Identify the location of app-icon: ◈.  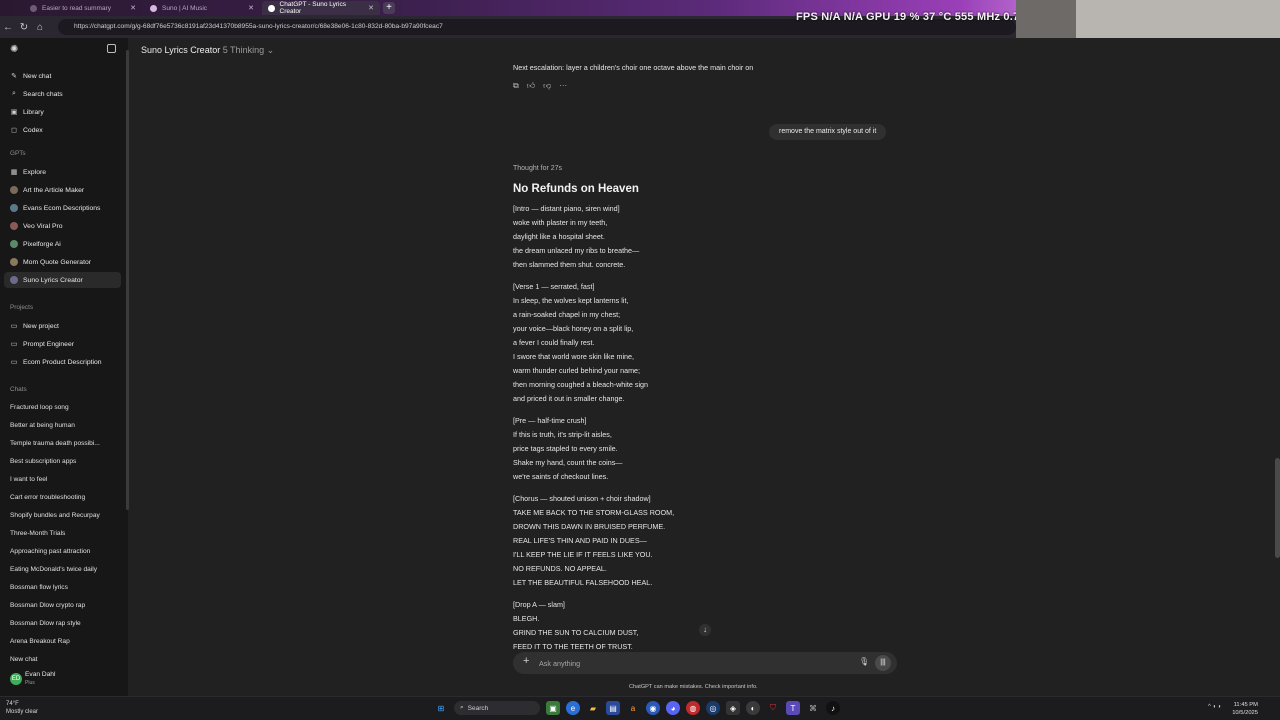
(733, 708).